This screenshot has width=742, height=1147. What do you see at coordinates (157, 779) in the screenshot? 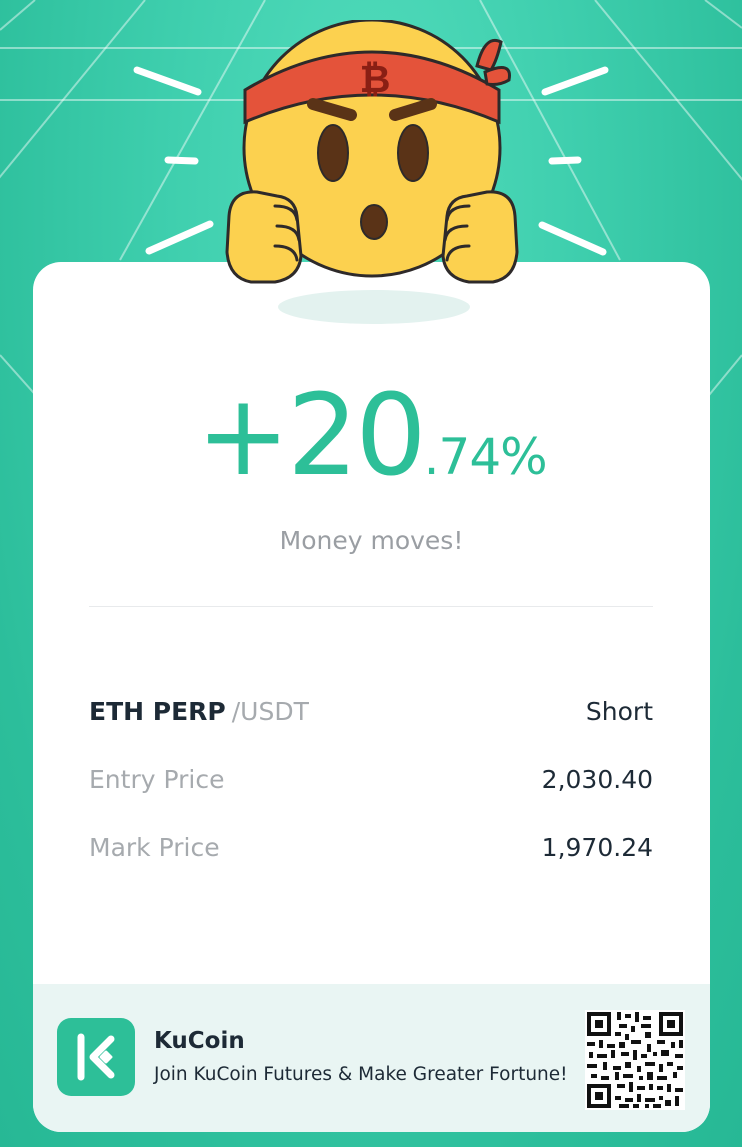
I see `entry-price-label: Entry Price` at bounding box center [157, 779].